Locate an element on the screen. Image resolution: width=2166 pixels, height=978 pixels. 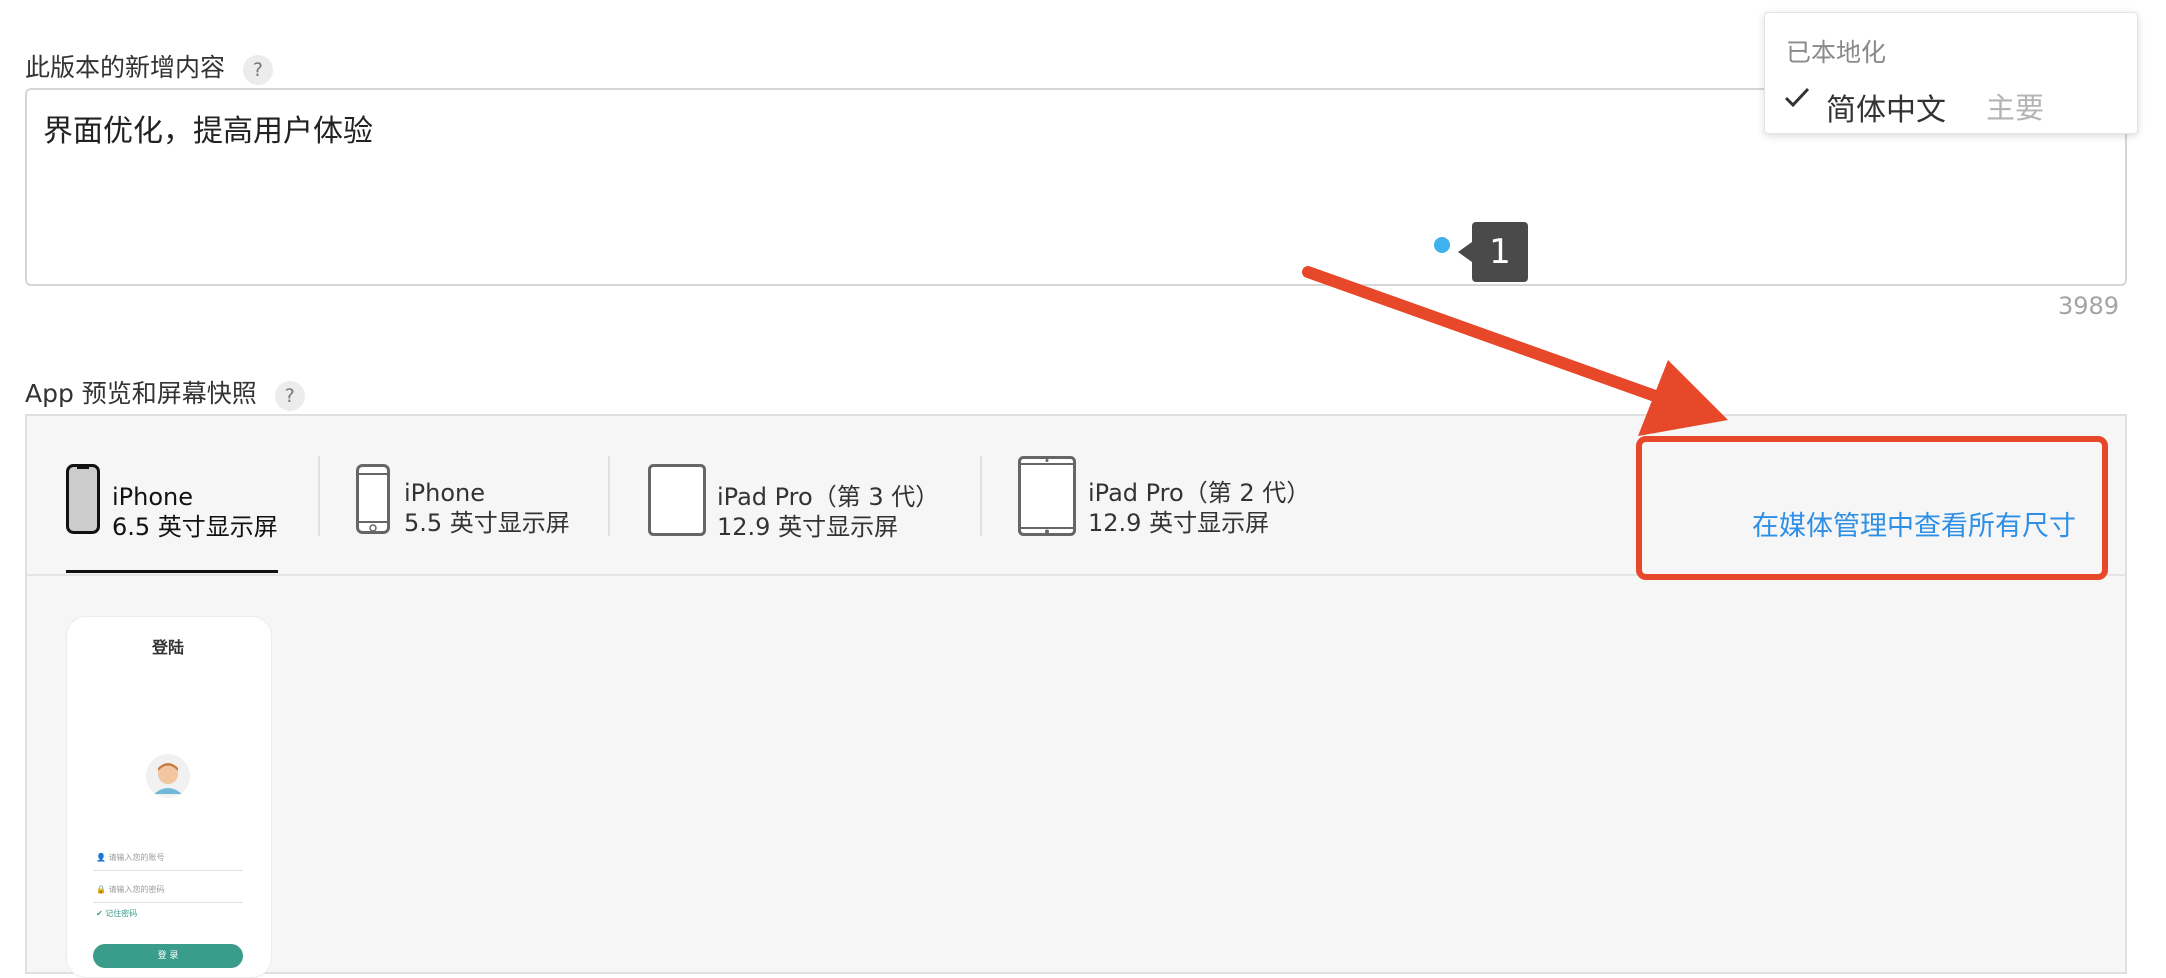
annotation-highlight-box is located at coordinates (1872, 508).